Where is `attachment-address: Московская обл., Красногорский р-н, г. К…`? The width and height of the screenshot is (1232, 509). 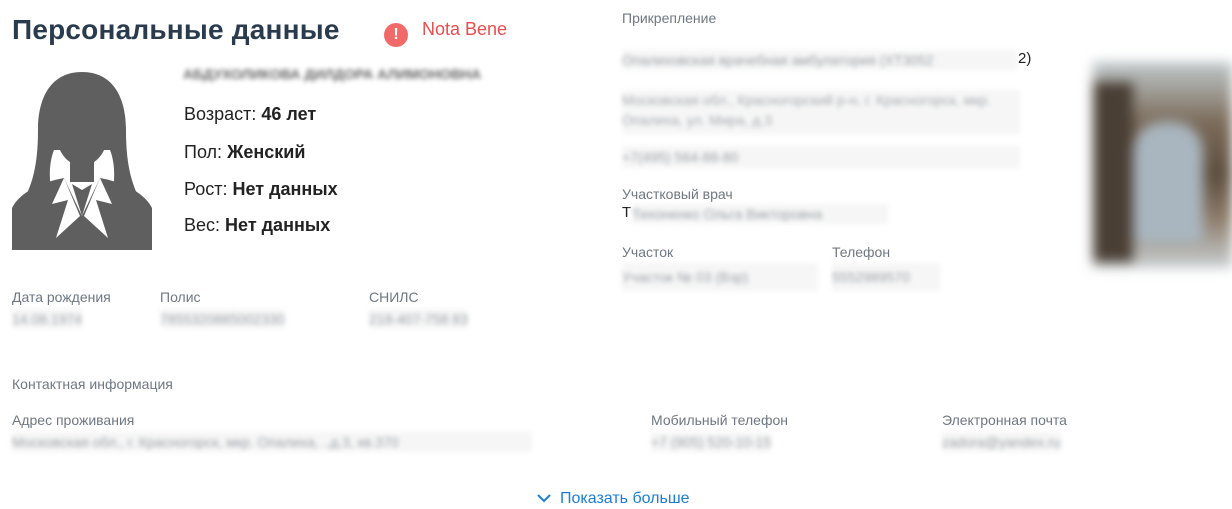 attachment-address: Московская обл., Красногорский р-н, г. К… is located at coordinates (821, 112).